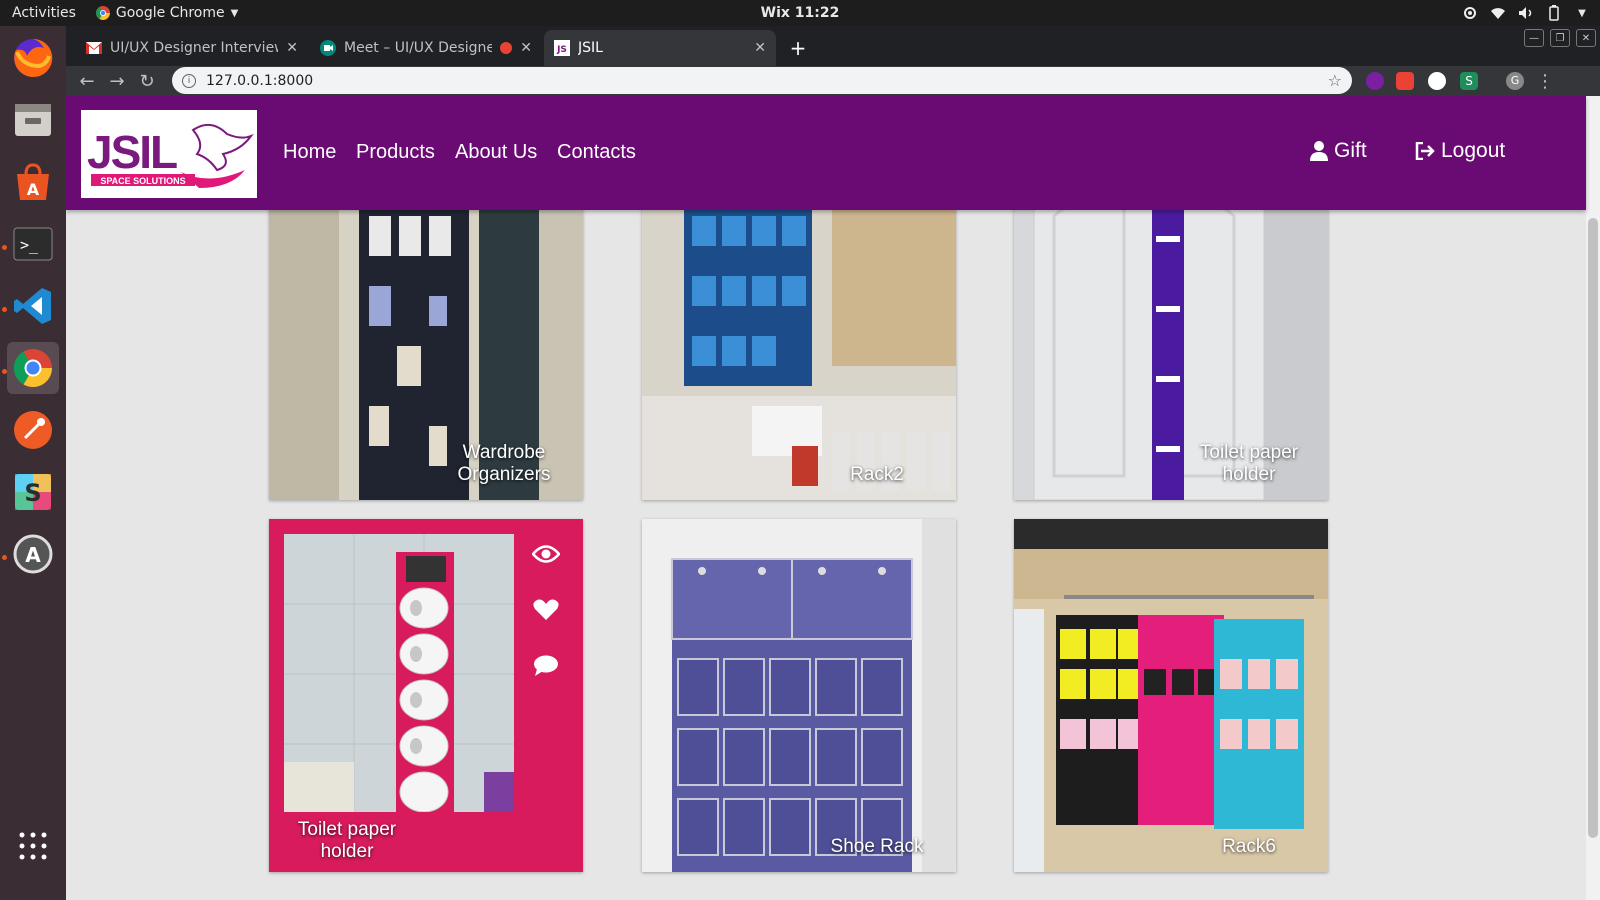 This screenshot has height=900, width=1600. What do you see at coordinates (309, 152) in the screenshot?
I see `nav-home: Home` at bounding box center [309, 152].